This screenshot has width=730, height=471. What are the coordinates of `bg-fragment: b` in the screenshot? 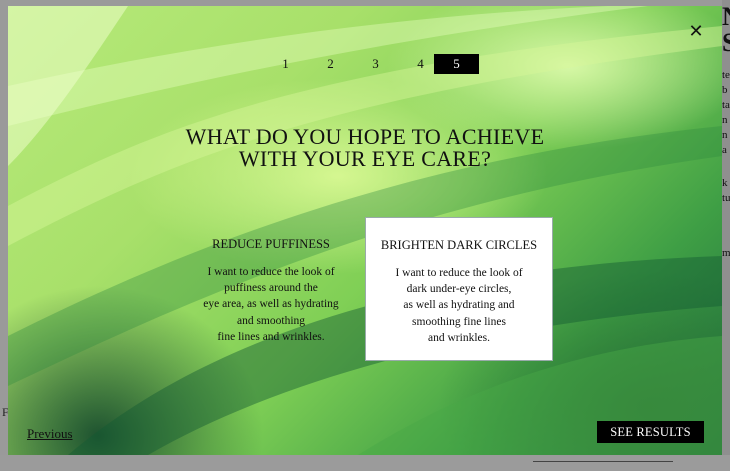 It's located at (725, 90).